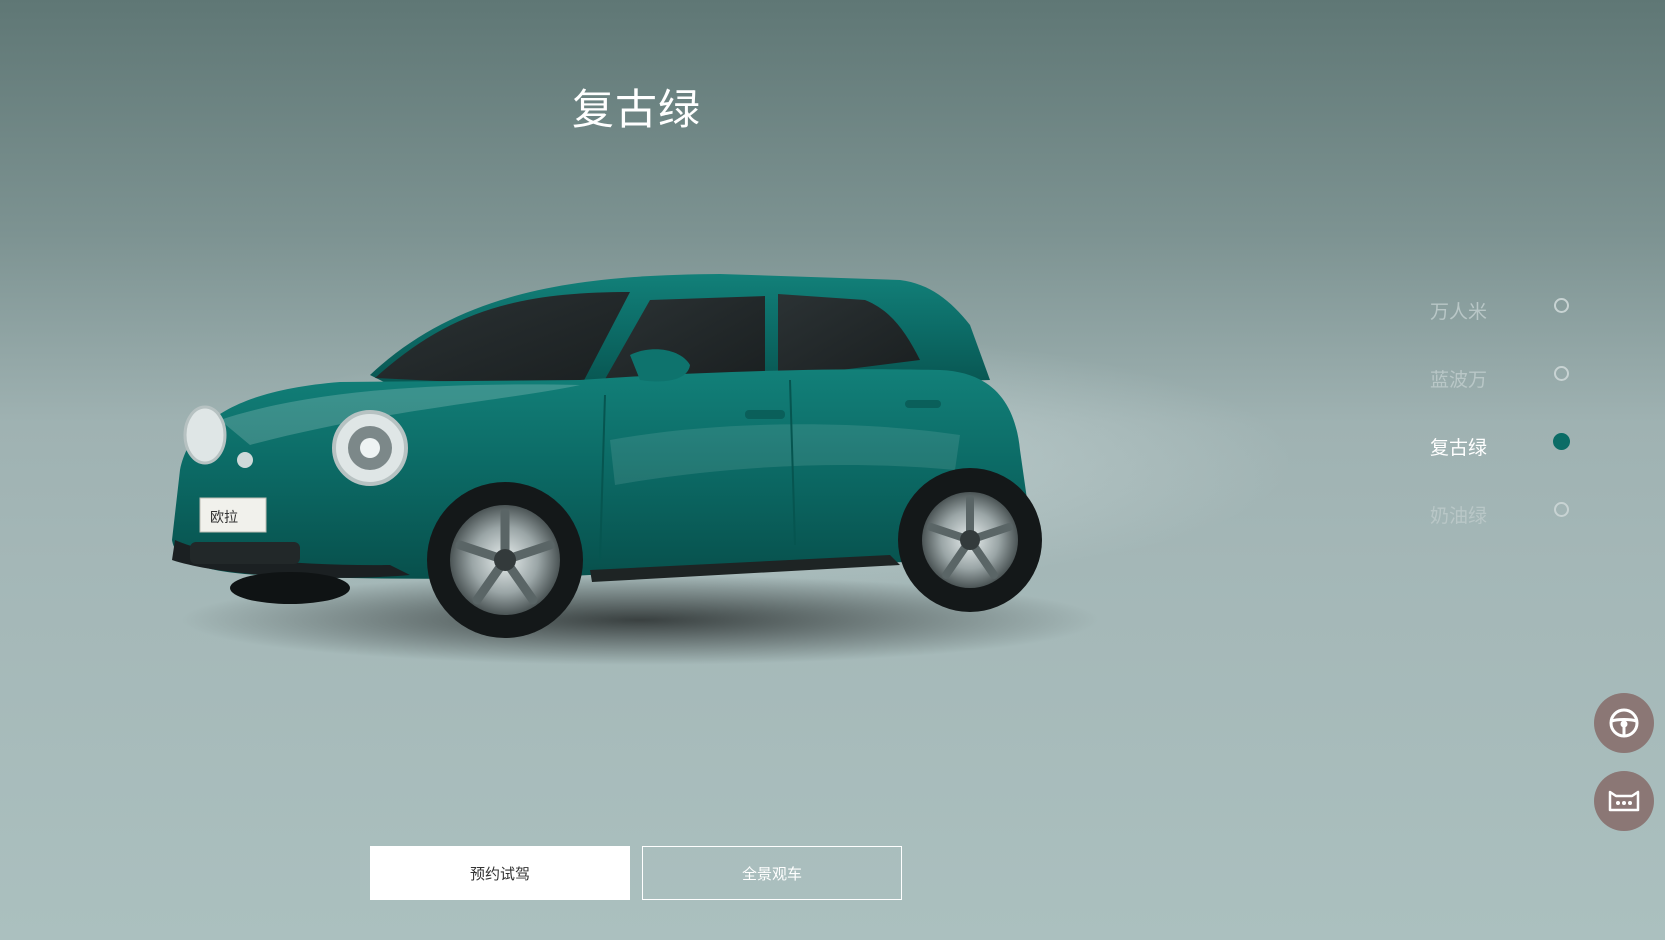 This screenshot has width=1665, height=940. I want to click on chat-bot-icon, so click(1624, 801).